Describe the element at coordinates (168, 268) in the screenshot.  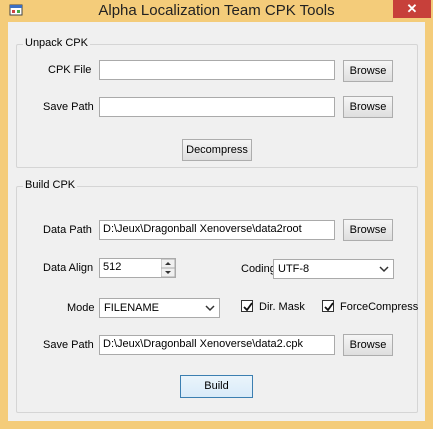
I see `spin-updown-icon` at that location.